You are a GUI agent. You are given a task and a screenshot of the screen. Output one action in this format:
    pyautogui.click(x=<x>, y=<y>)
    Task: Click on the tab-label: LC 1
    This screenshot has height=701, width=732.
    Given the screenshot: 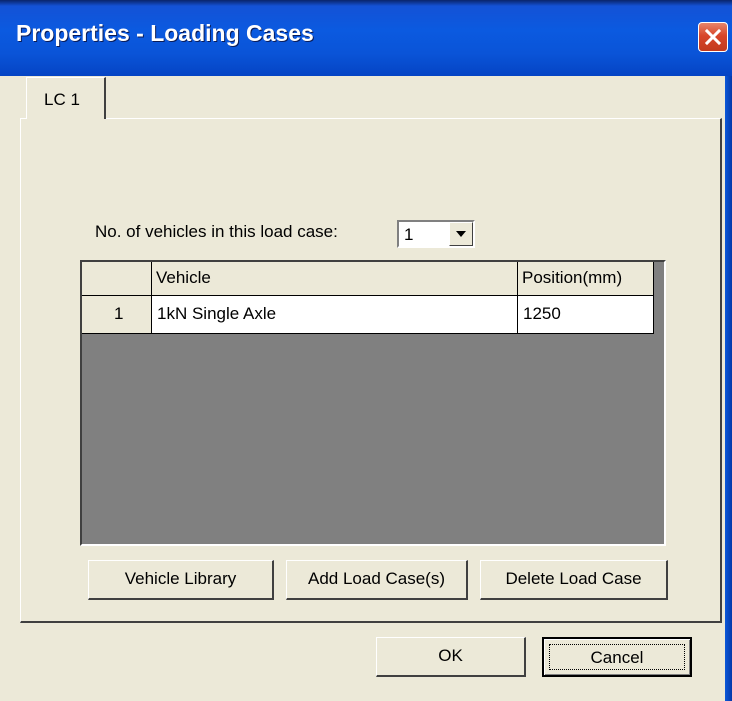 What is the action you would take?
    pyautogui.click(x=62, y=99)
    